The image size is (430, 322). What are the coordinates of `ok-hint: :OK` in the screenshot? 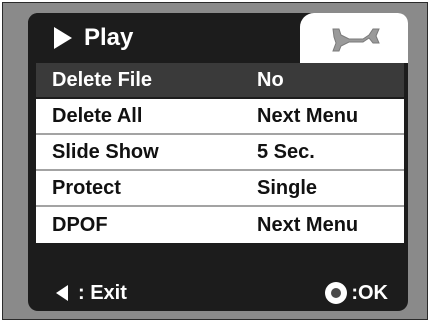 It's located at (356, 293).